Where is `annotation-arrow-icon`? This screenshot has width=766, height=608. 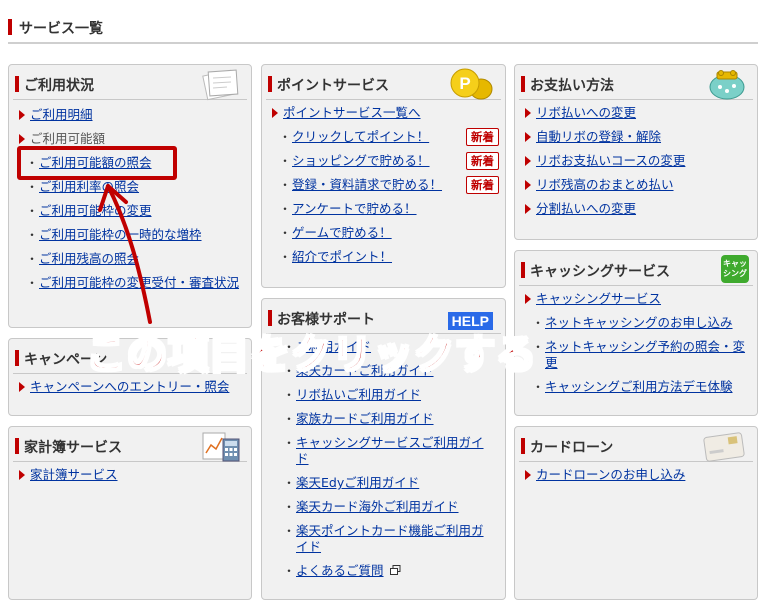 annotation-arrow-icon is located at coordinates (125, 254).